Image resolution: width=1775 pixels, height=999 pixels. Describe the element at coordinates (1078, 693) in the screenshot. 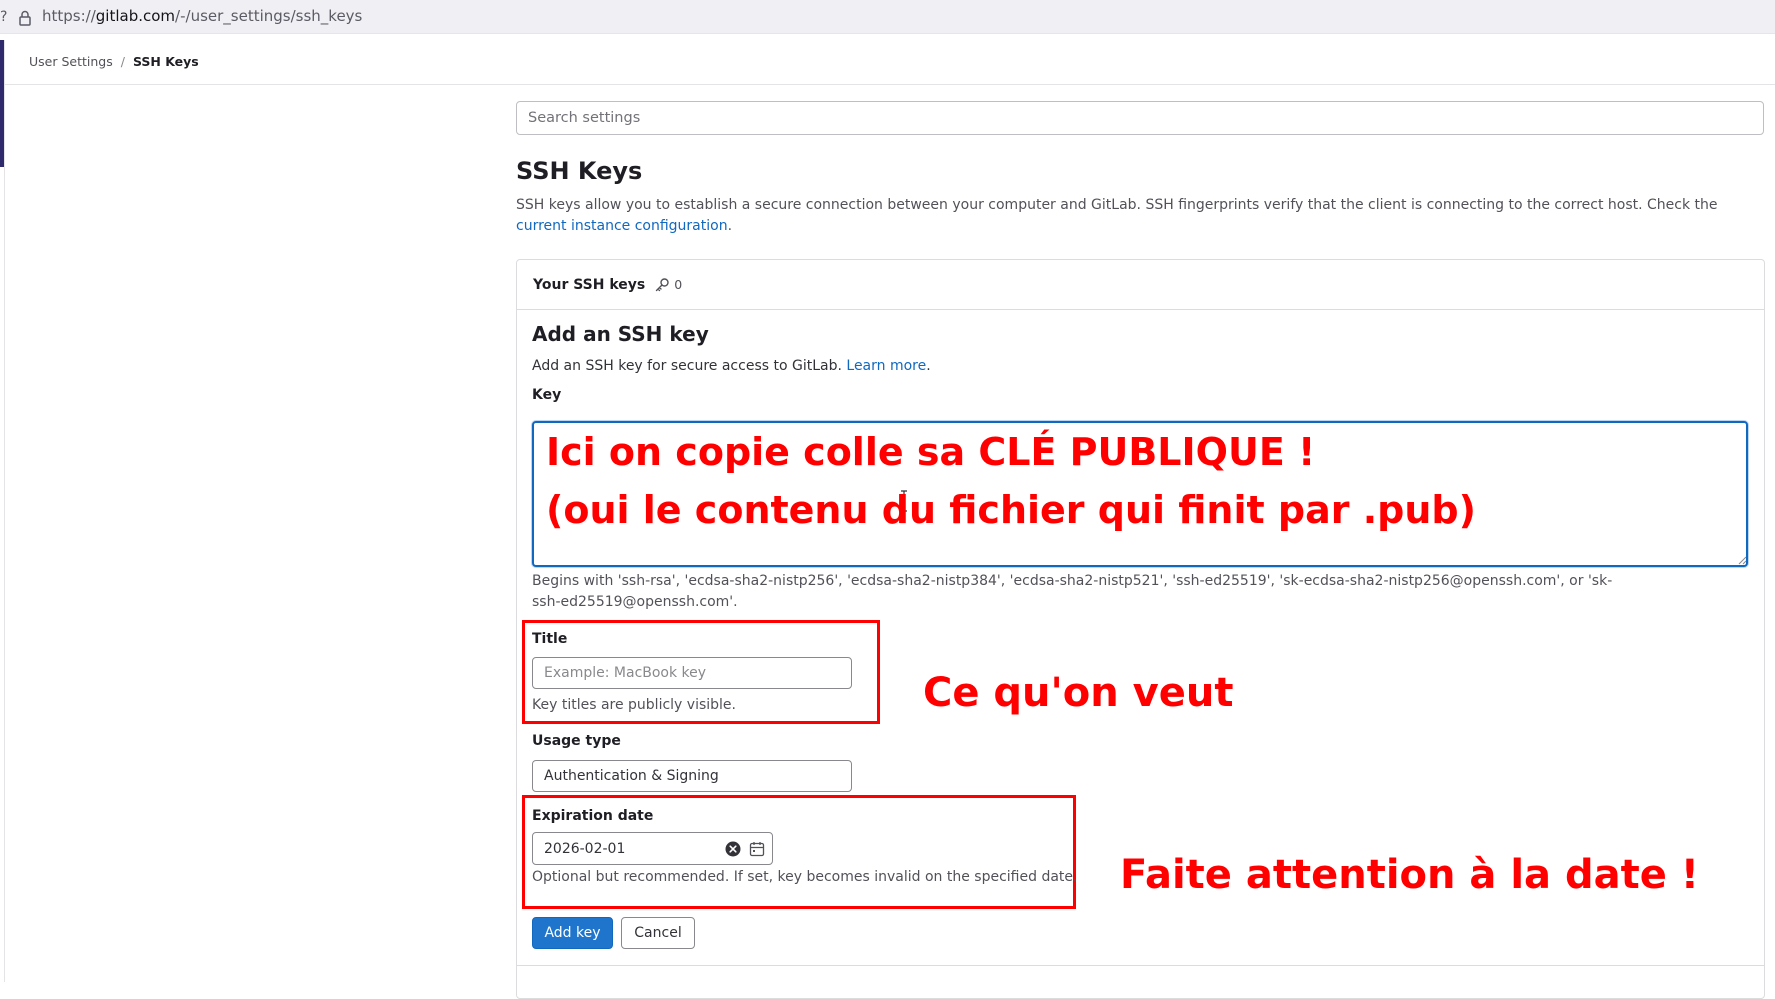

I see `annotation-title: Ce qu'on veut` at that location.